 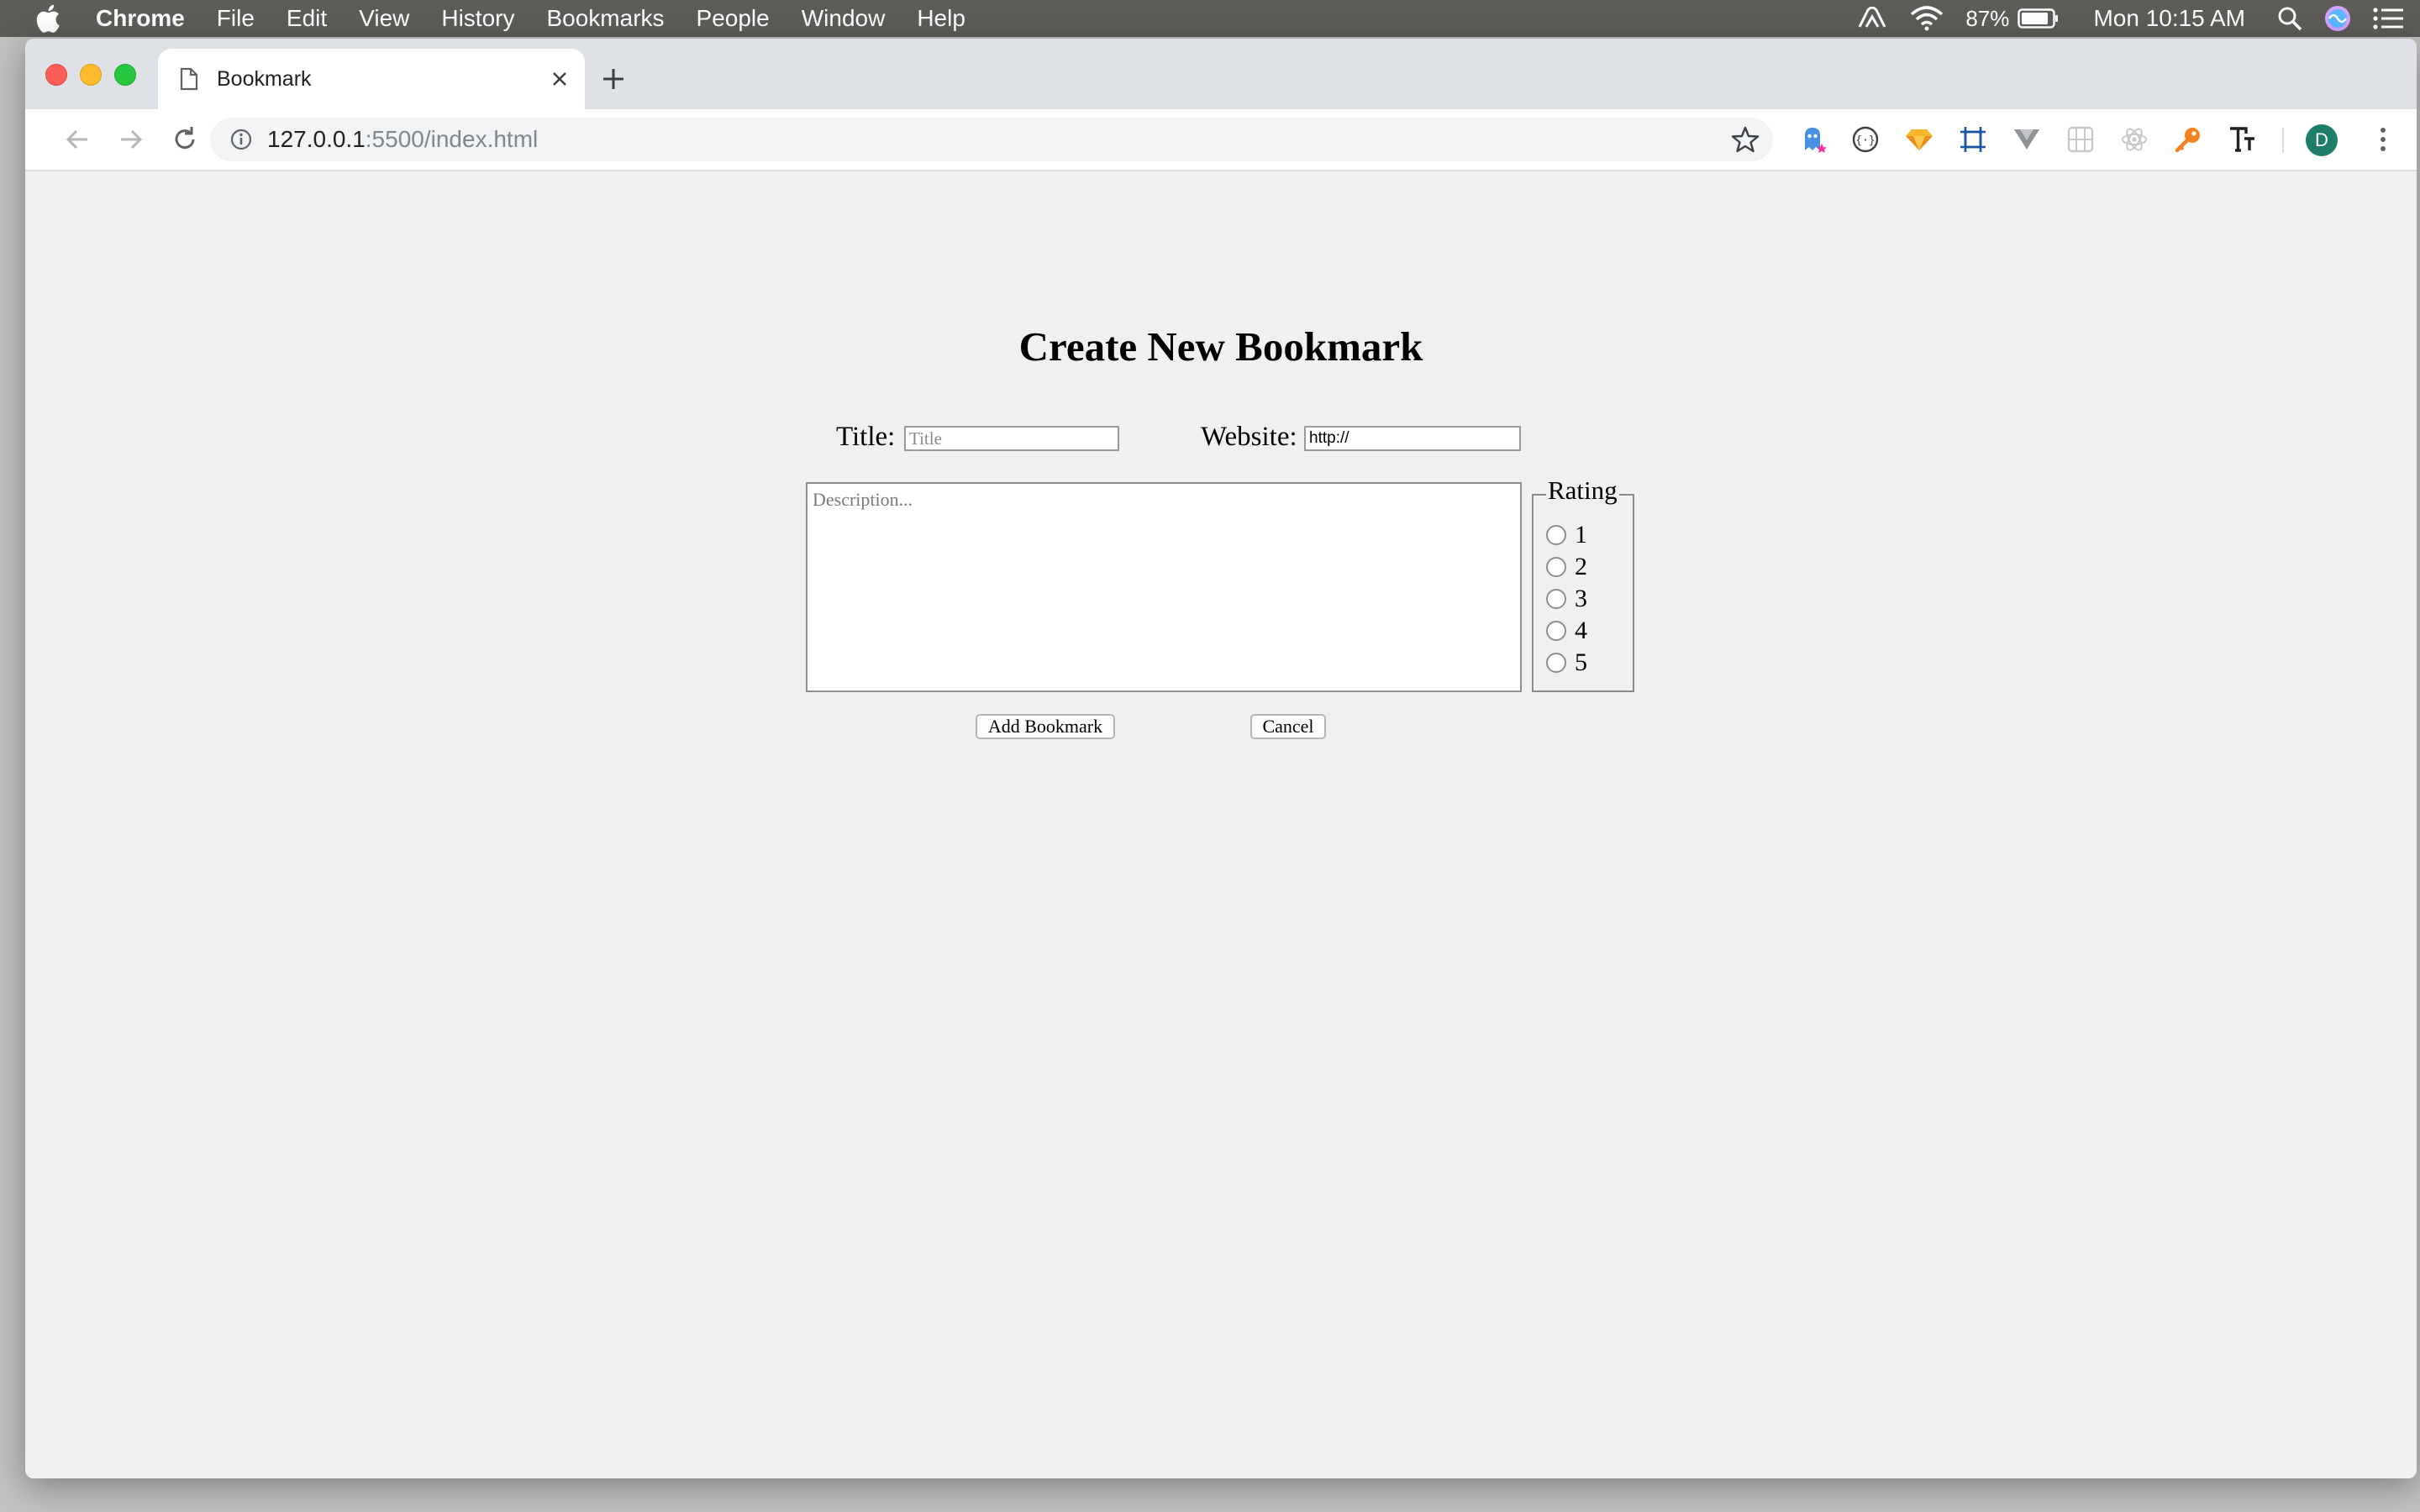 What do you see at coordinates (371, 79) in the screenshot?
I see `tab-bookmark: Bookmark` at bounding box center [371, 79].